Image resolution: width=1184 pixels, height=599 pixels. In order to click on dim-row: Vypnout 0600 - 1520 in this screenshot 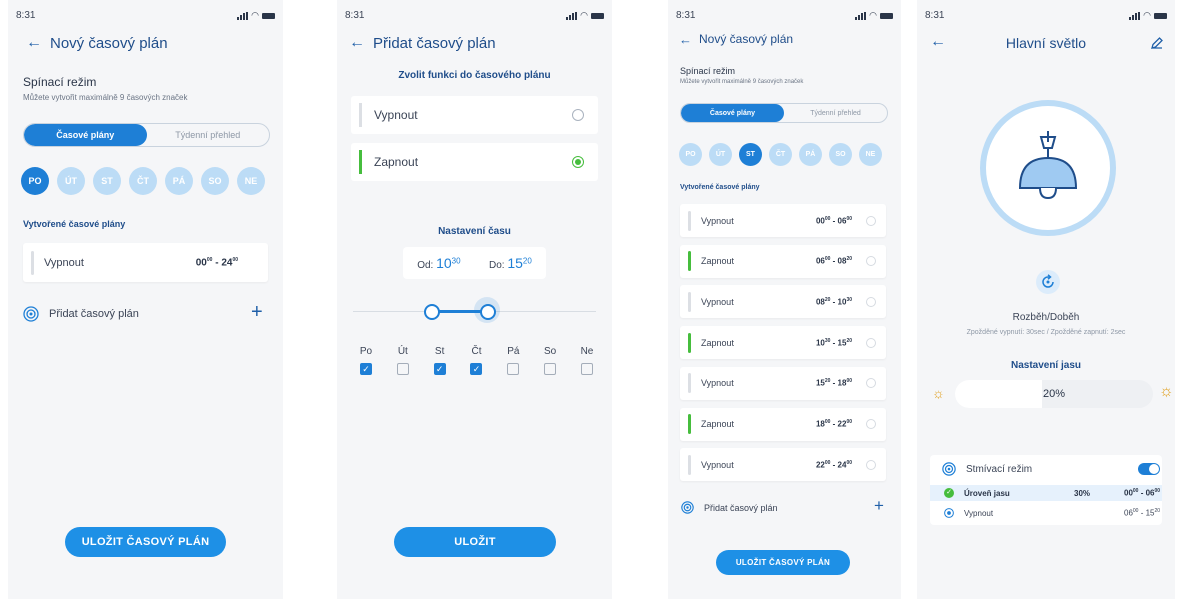, I will do `click(1046, 513)`.